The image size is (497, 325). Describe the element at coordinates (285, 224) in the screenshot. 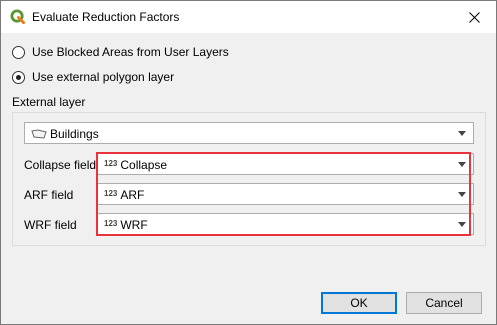

I see `wrf-field-combo: 123 WRF` at that location.